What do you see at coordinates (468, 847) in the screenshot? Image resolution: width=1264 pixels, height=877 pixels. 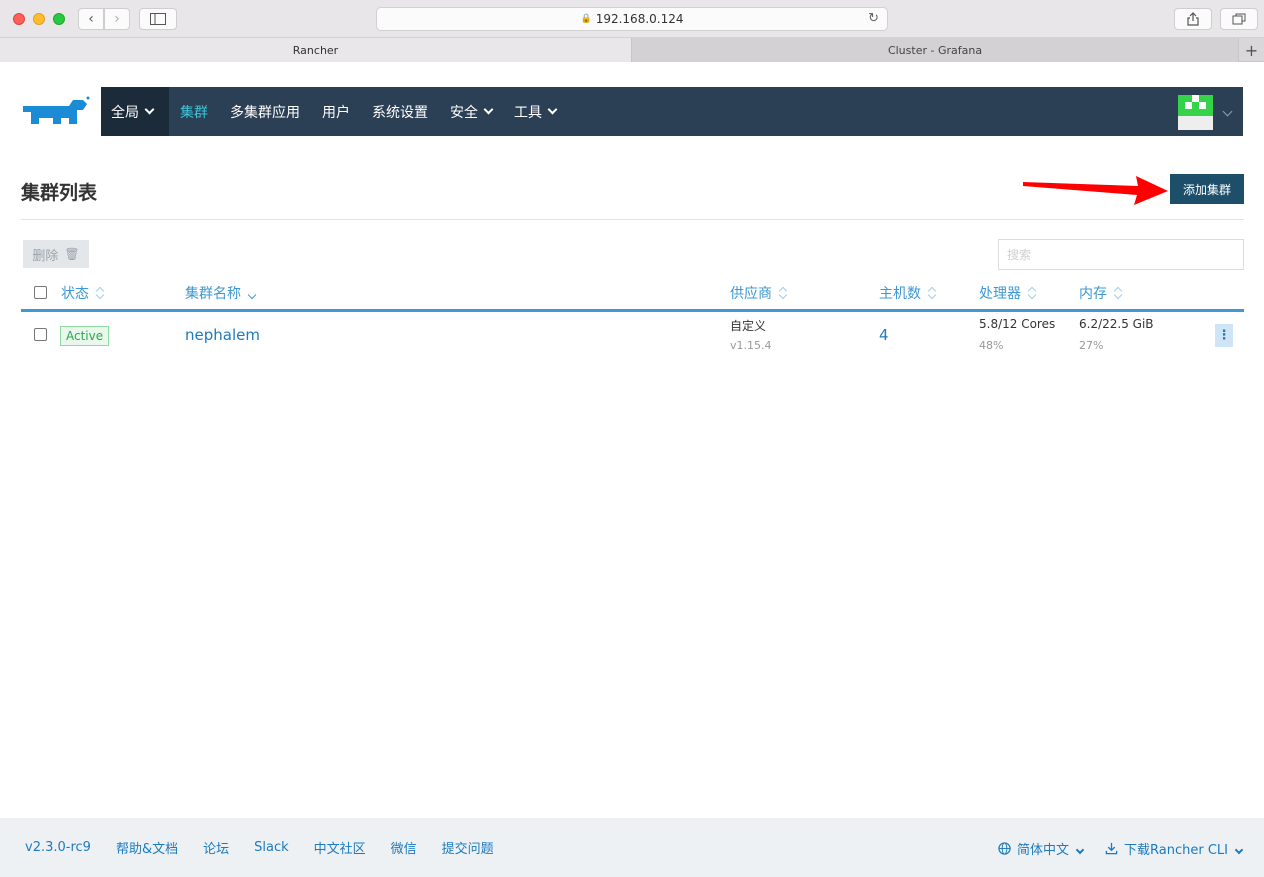 I see `footer-link-issues: 提交问题` at bounding box center [468, 847].